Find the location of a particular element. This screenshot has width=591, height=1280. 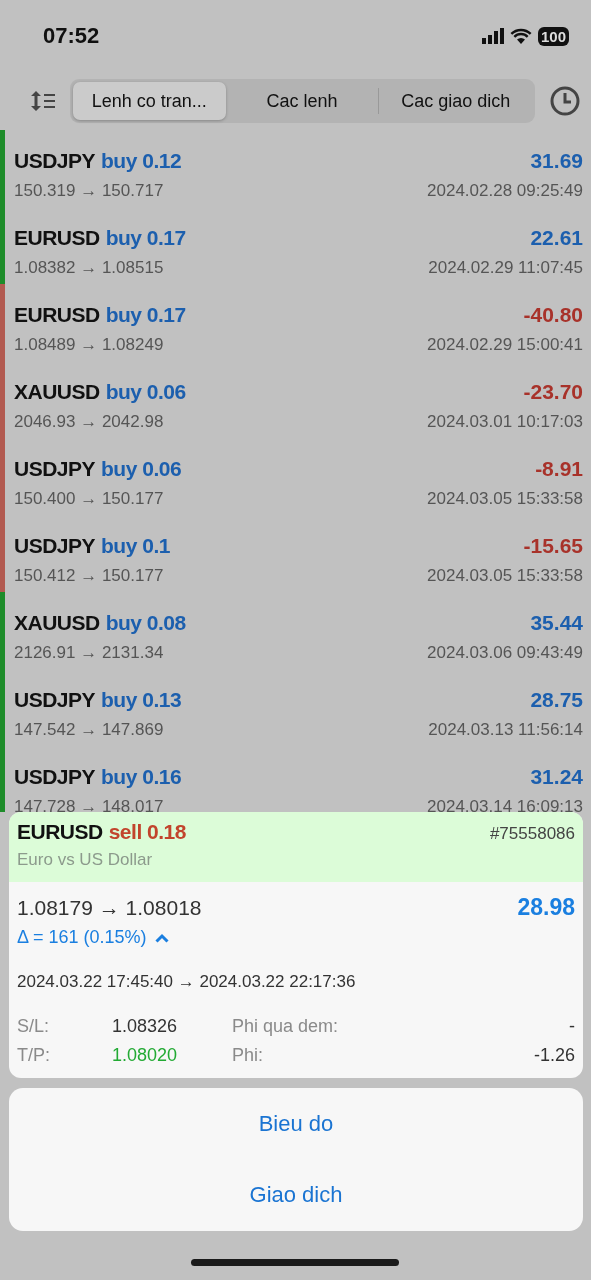

order-time: 2024.03.01 10:17:03 is located at coordinates (505, 422).